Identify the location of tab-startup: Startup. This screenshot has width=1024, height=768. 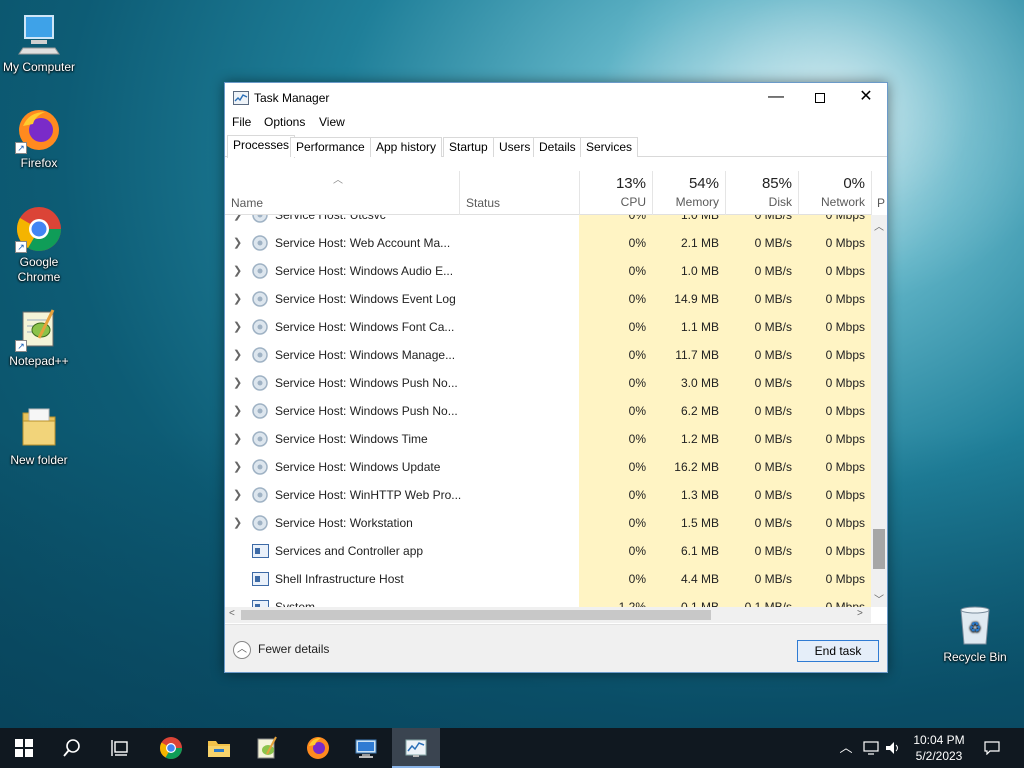
(468, 147).